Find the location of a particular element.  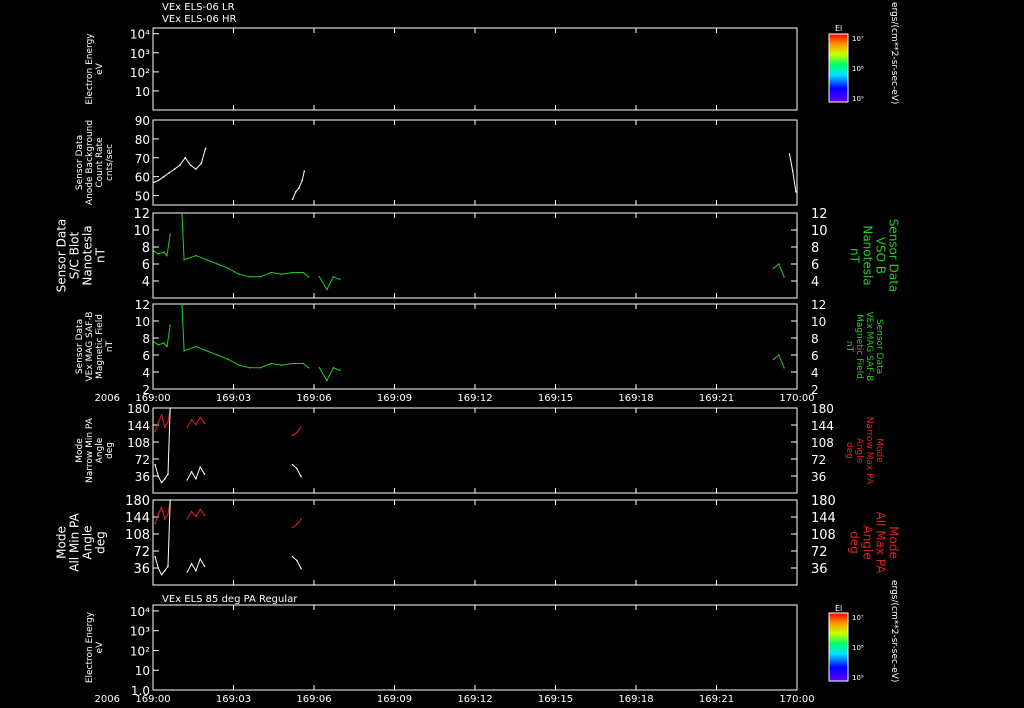

panel-4-ytick-right-label-0: 36 is located at coordinates (818, 477).